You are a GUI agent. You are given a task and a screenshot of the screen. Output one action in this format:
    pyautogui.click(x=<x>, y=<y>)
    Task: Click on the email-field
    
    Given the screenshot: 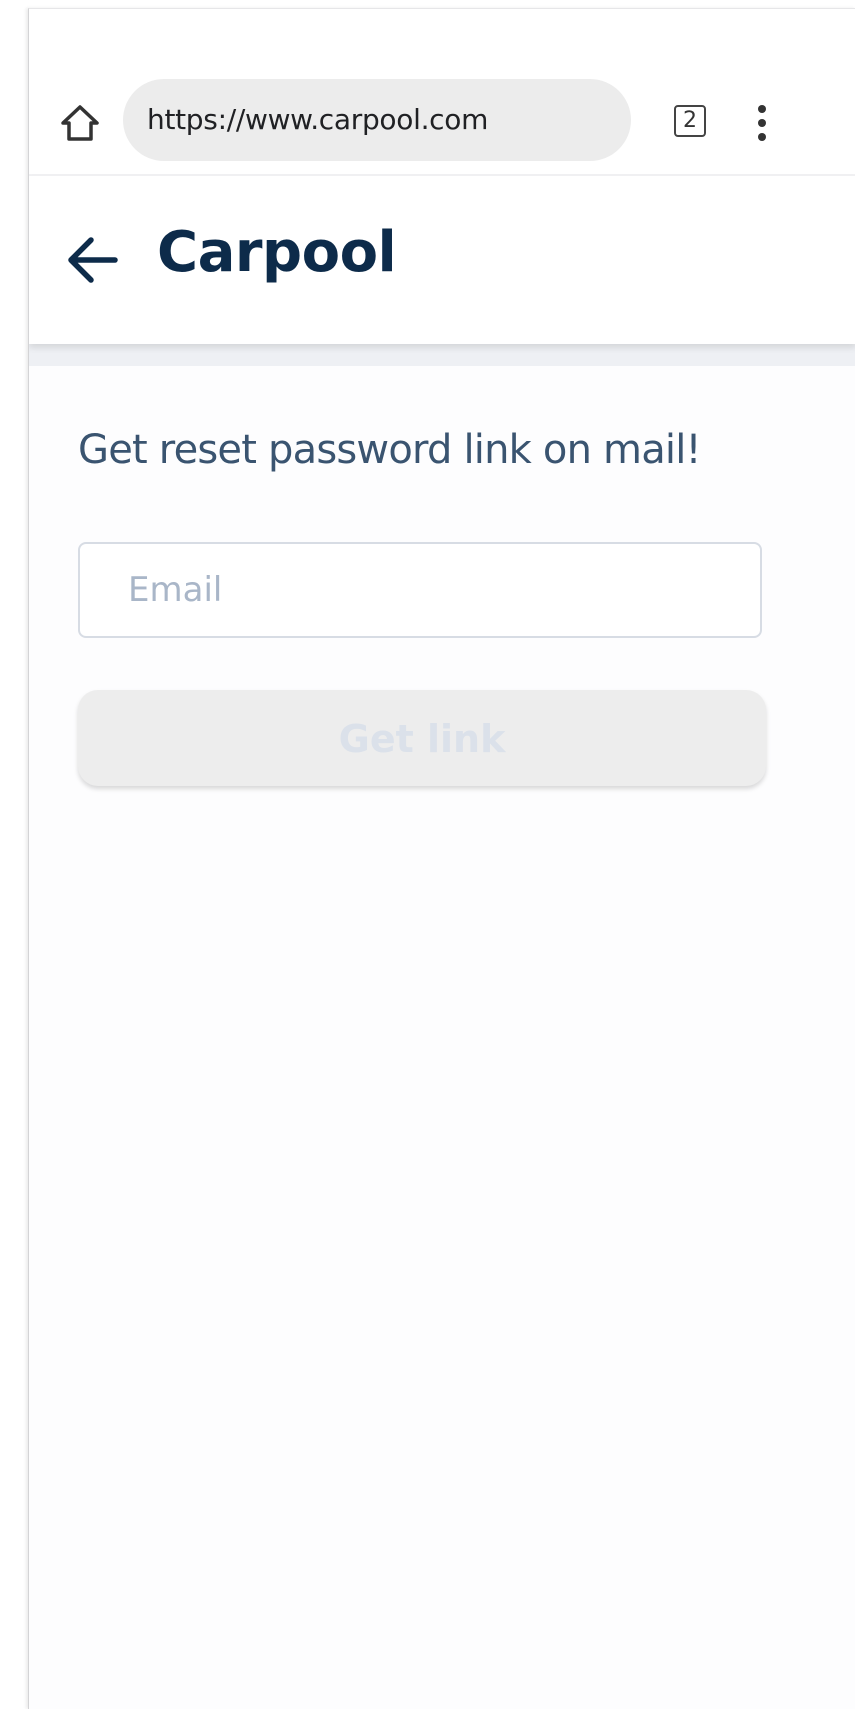 What is the action you would take?
    pyautogui.click(x=420, y=590)
    